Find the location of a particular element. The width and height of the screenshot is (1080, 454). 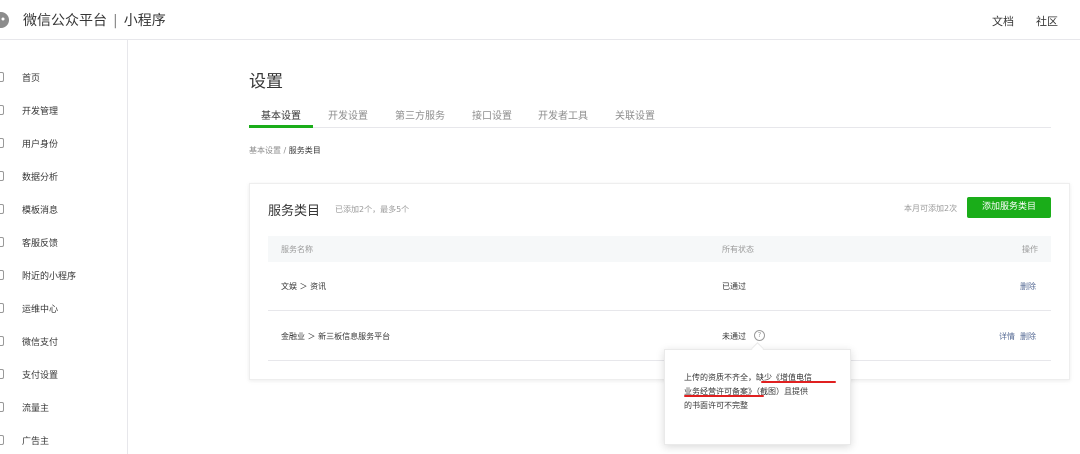

settings-icon is located at coordinates (2, 374).